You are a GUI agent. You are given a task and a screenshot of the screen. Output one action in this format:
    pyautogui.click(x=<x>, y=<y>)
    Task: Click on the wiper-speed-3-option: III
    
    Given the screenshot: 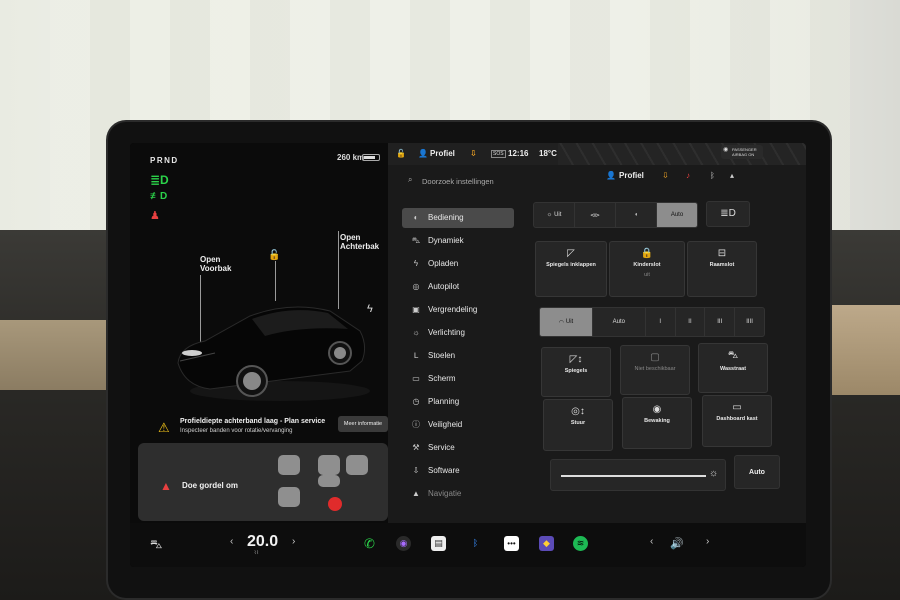 What is the action you would take?
    pyautogui.click(x=720, y=322)
    